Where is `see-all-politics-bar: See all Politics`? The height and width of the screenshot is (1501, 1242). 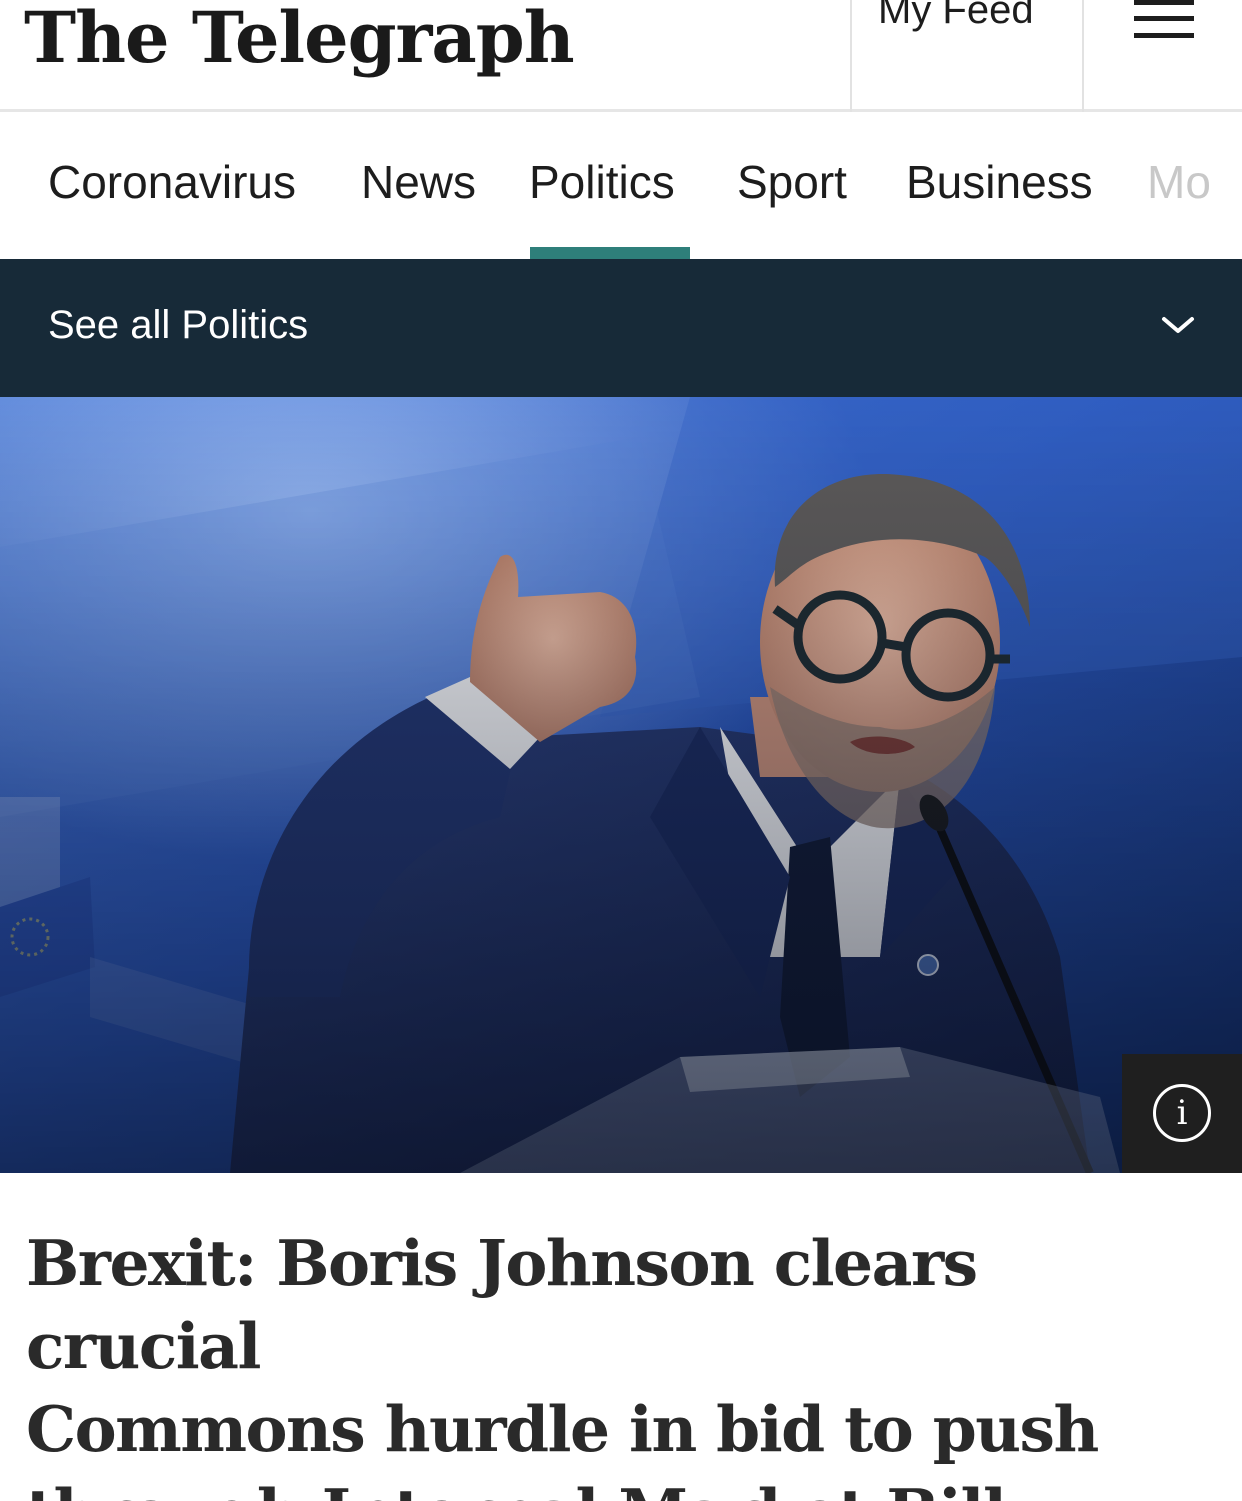
see-all-politics-bar: See all Politics is located at coordinates (621, 328).